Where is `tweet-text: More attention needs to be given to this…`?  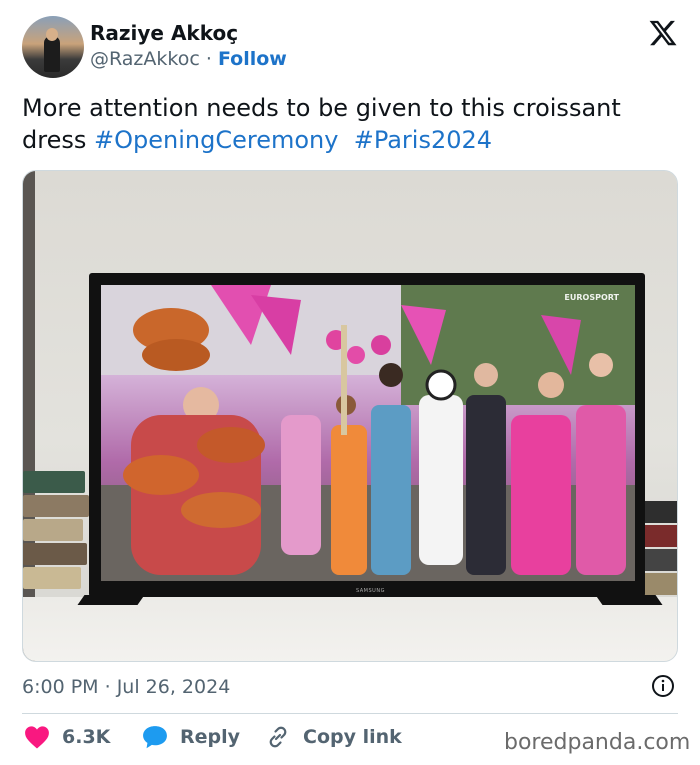
tweet-text: More attention needs to be given to this… is located at coordinates (352, 124).